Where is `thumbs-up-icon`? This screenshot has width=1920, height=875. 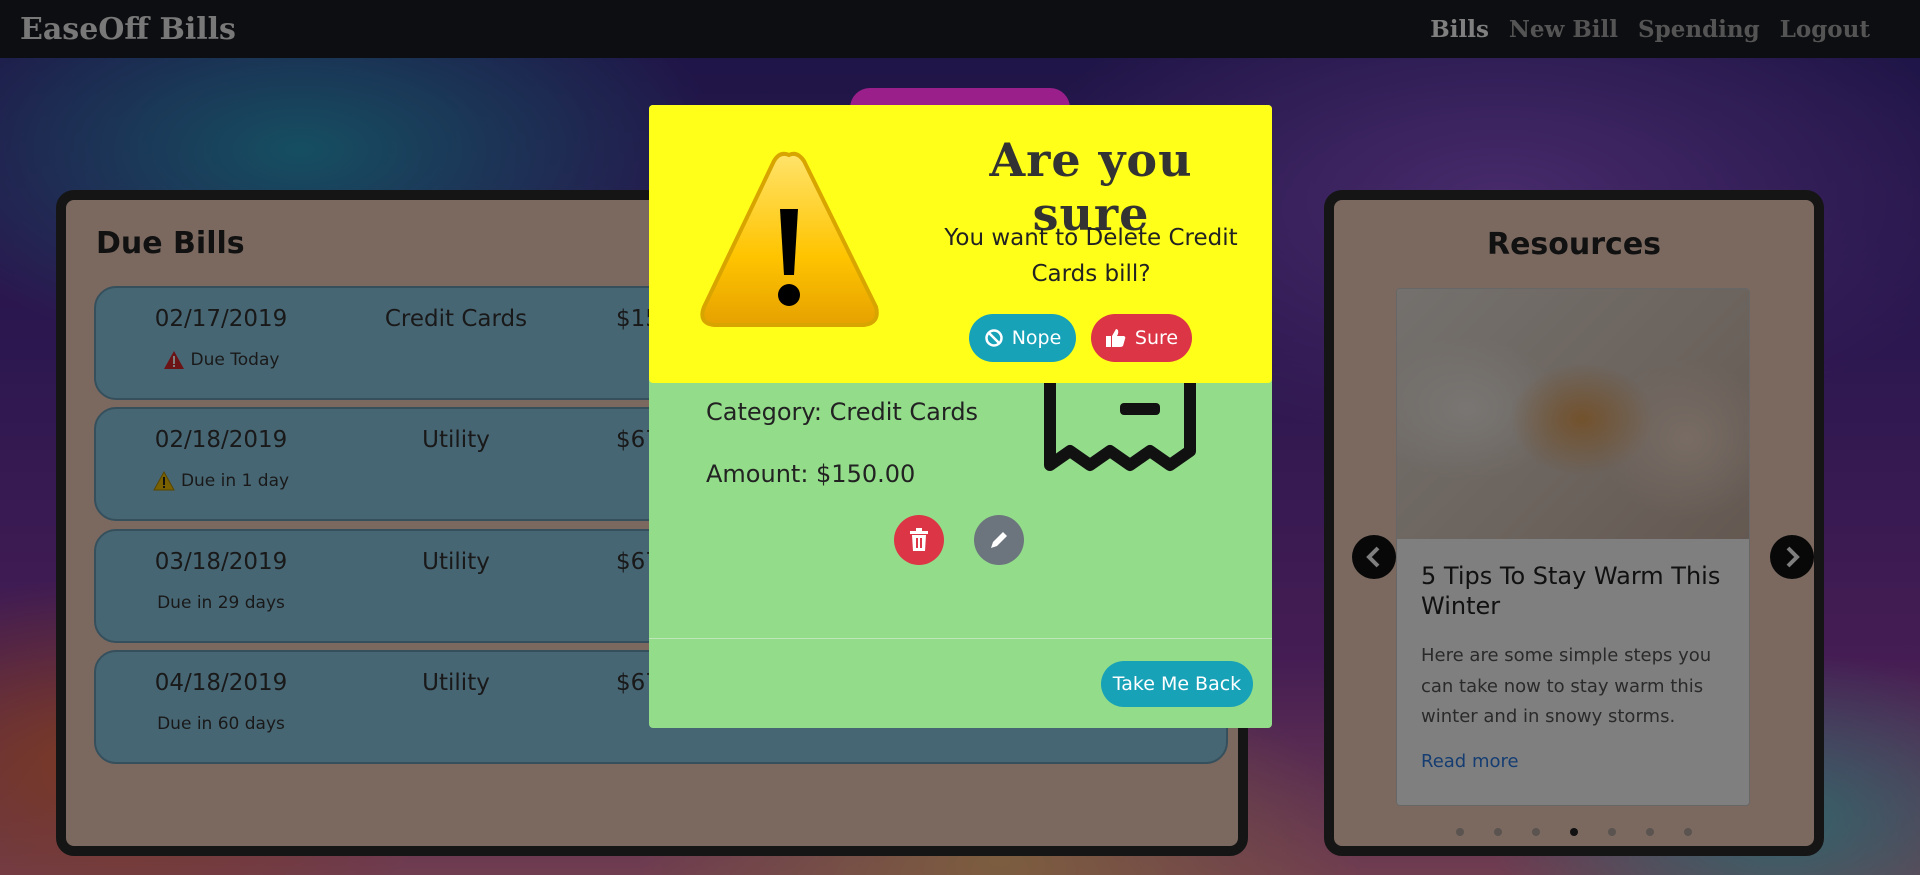
thumbs-up-icon is located at coordinates (1115, 338).